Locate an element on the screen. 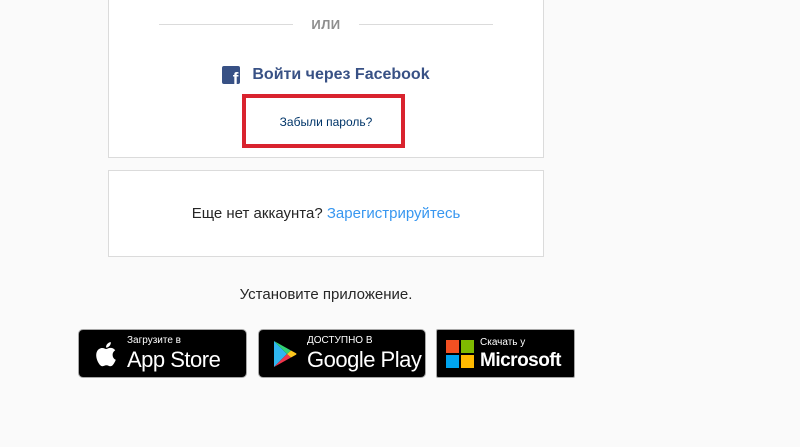 The width and height of the screenshot is (800, 447). forgot-password-link: Забыли пароль? is located at coordinates (326, 122).